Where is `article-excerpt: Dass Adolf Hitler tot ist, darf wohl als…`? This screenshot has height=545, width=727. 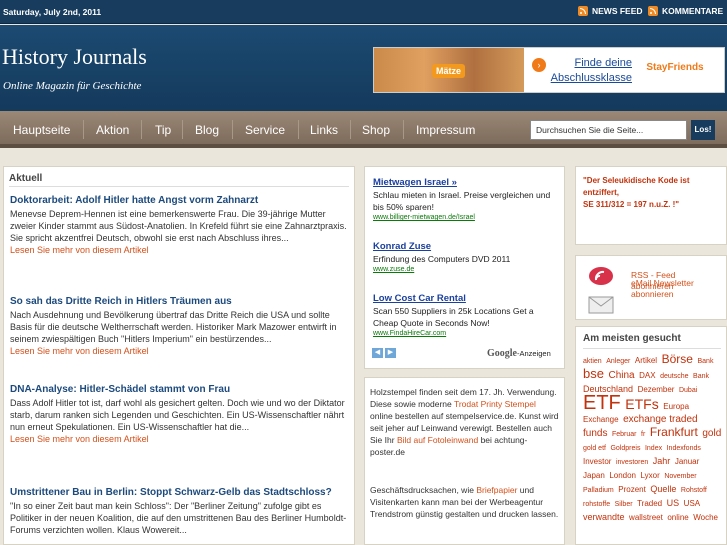 article-excerpt: Dass Adolf Hitler tot ist, darf wohl als… is located at coordinates (177, 415).